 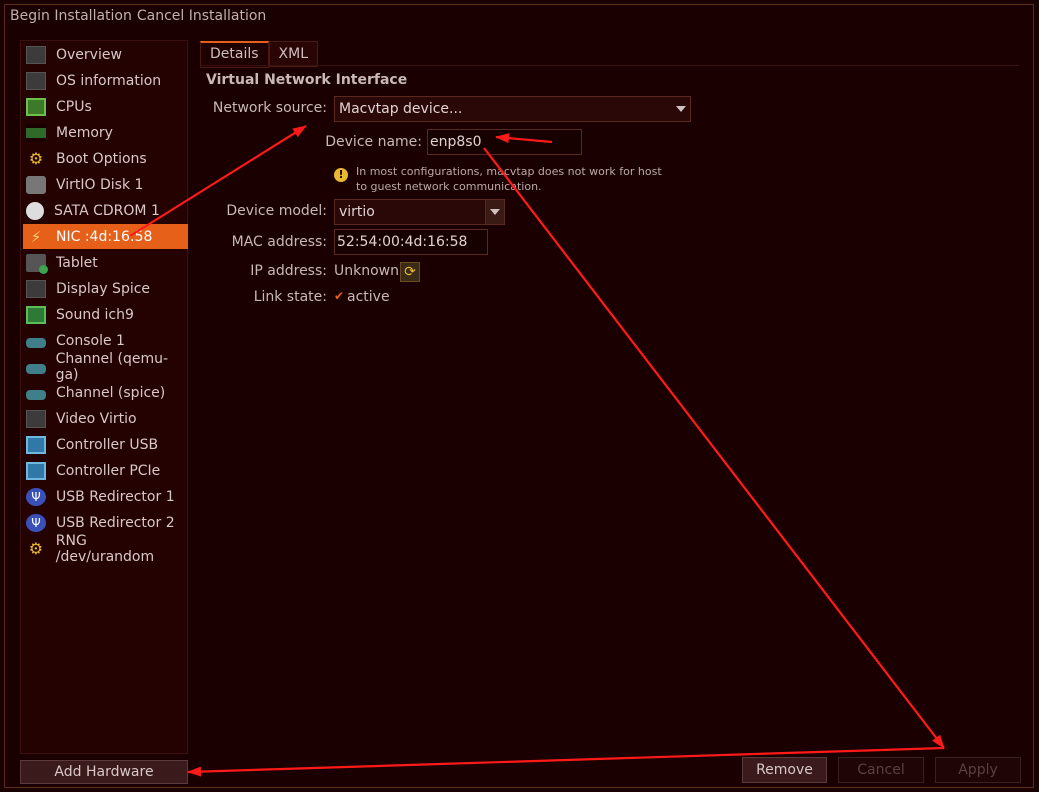 I want to click on arrow-apply-to-add-hardware, so click(x=566, y=761).